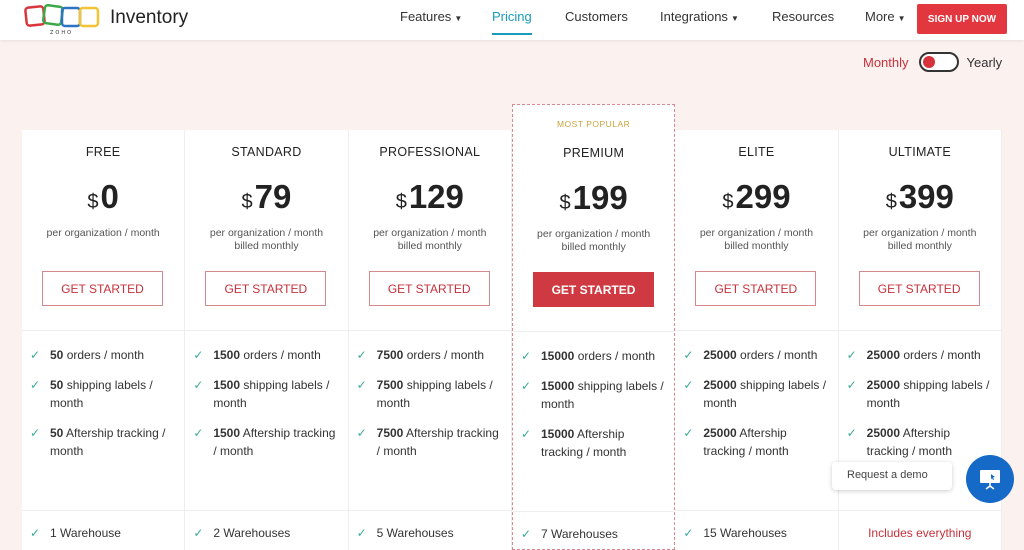 This screenshot has height=550, width=1024. Describe the element at coordinates (593, 443) in the screenshot. I see `feature-item: ✓ 15000 Aftership tracking / month` at that location.